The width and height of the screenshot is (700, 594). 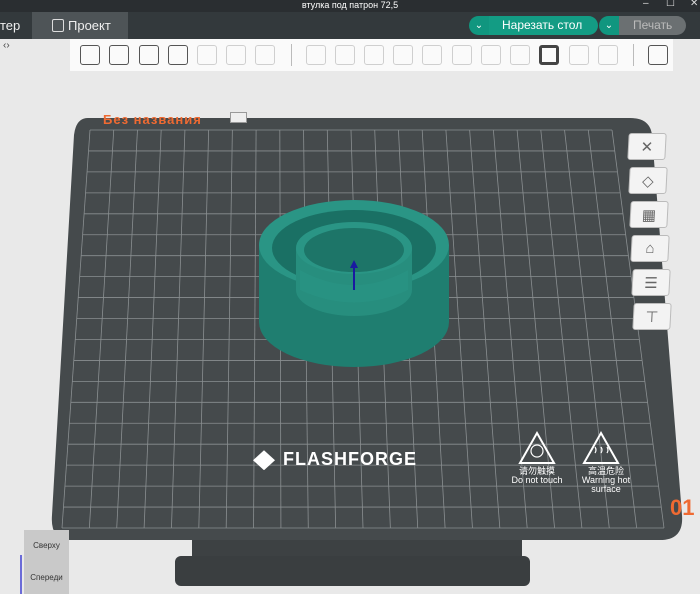 I want to click on plate-number: 01, so click(x=682, y=507).